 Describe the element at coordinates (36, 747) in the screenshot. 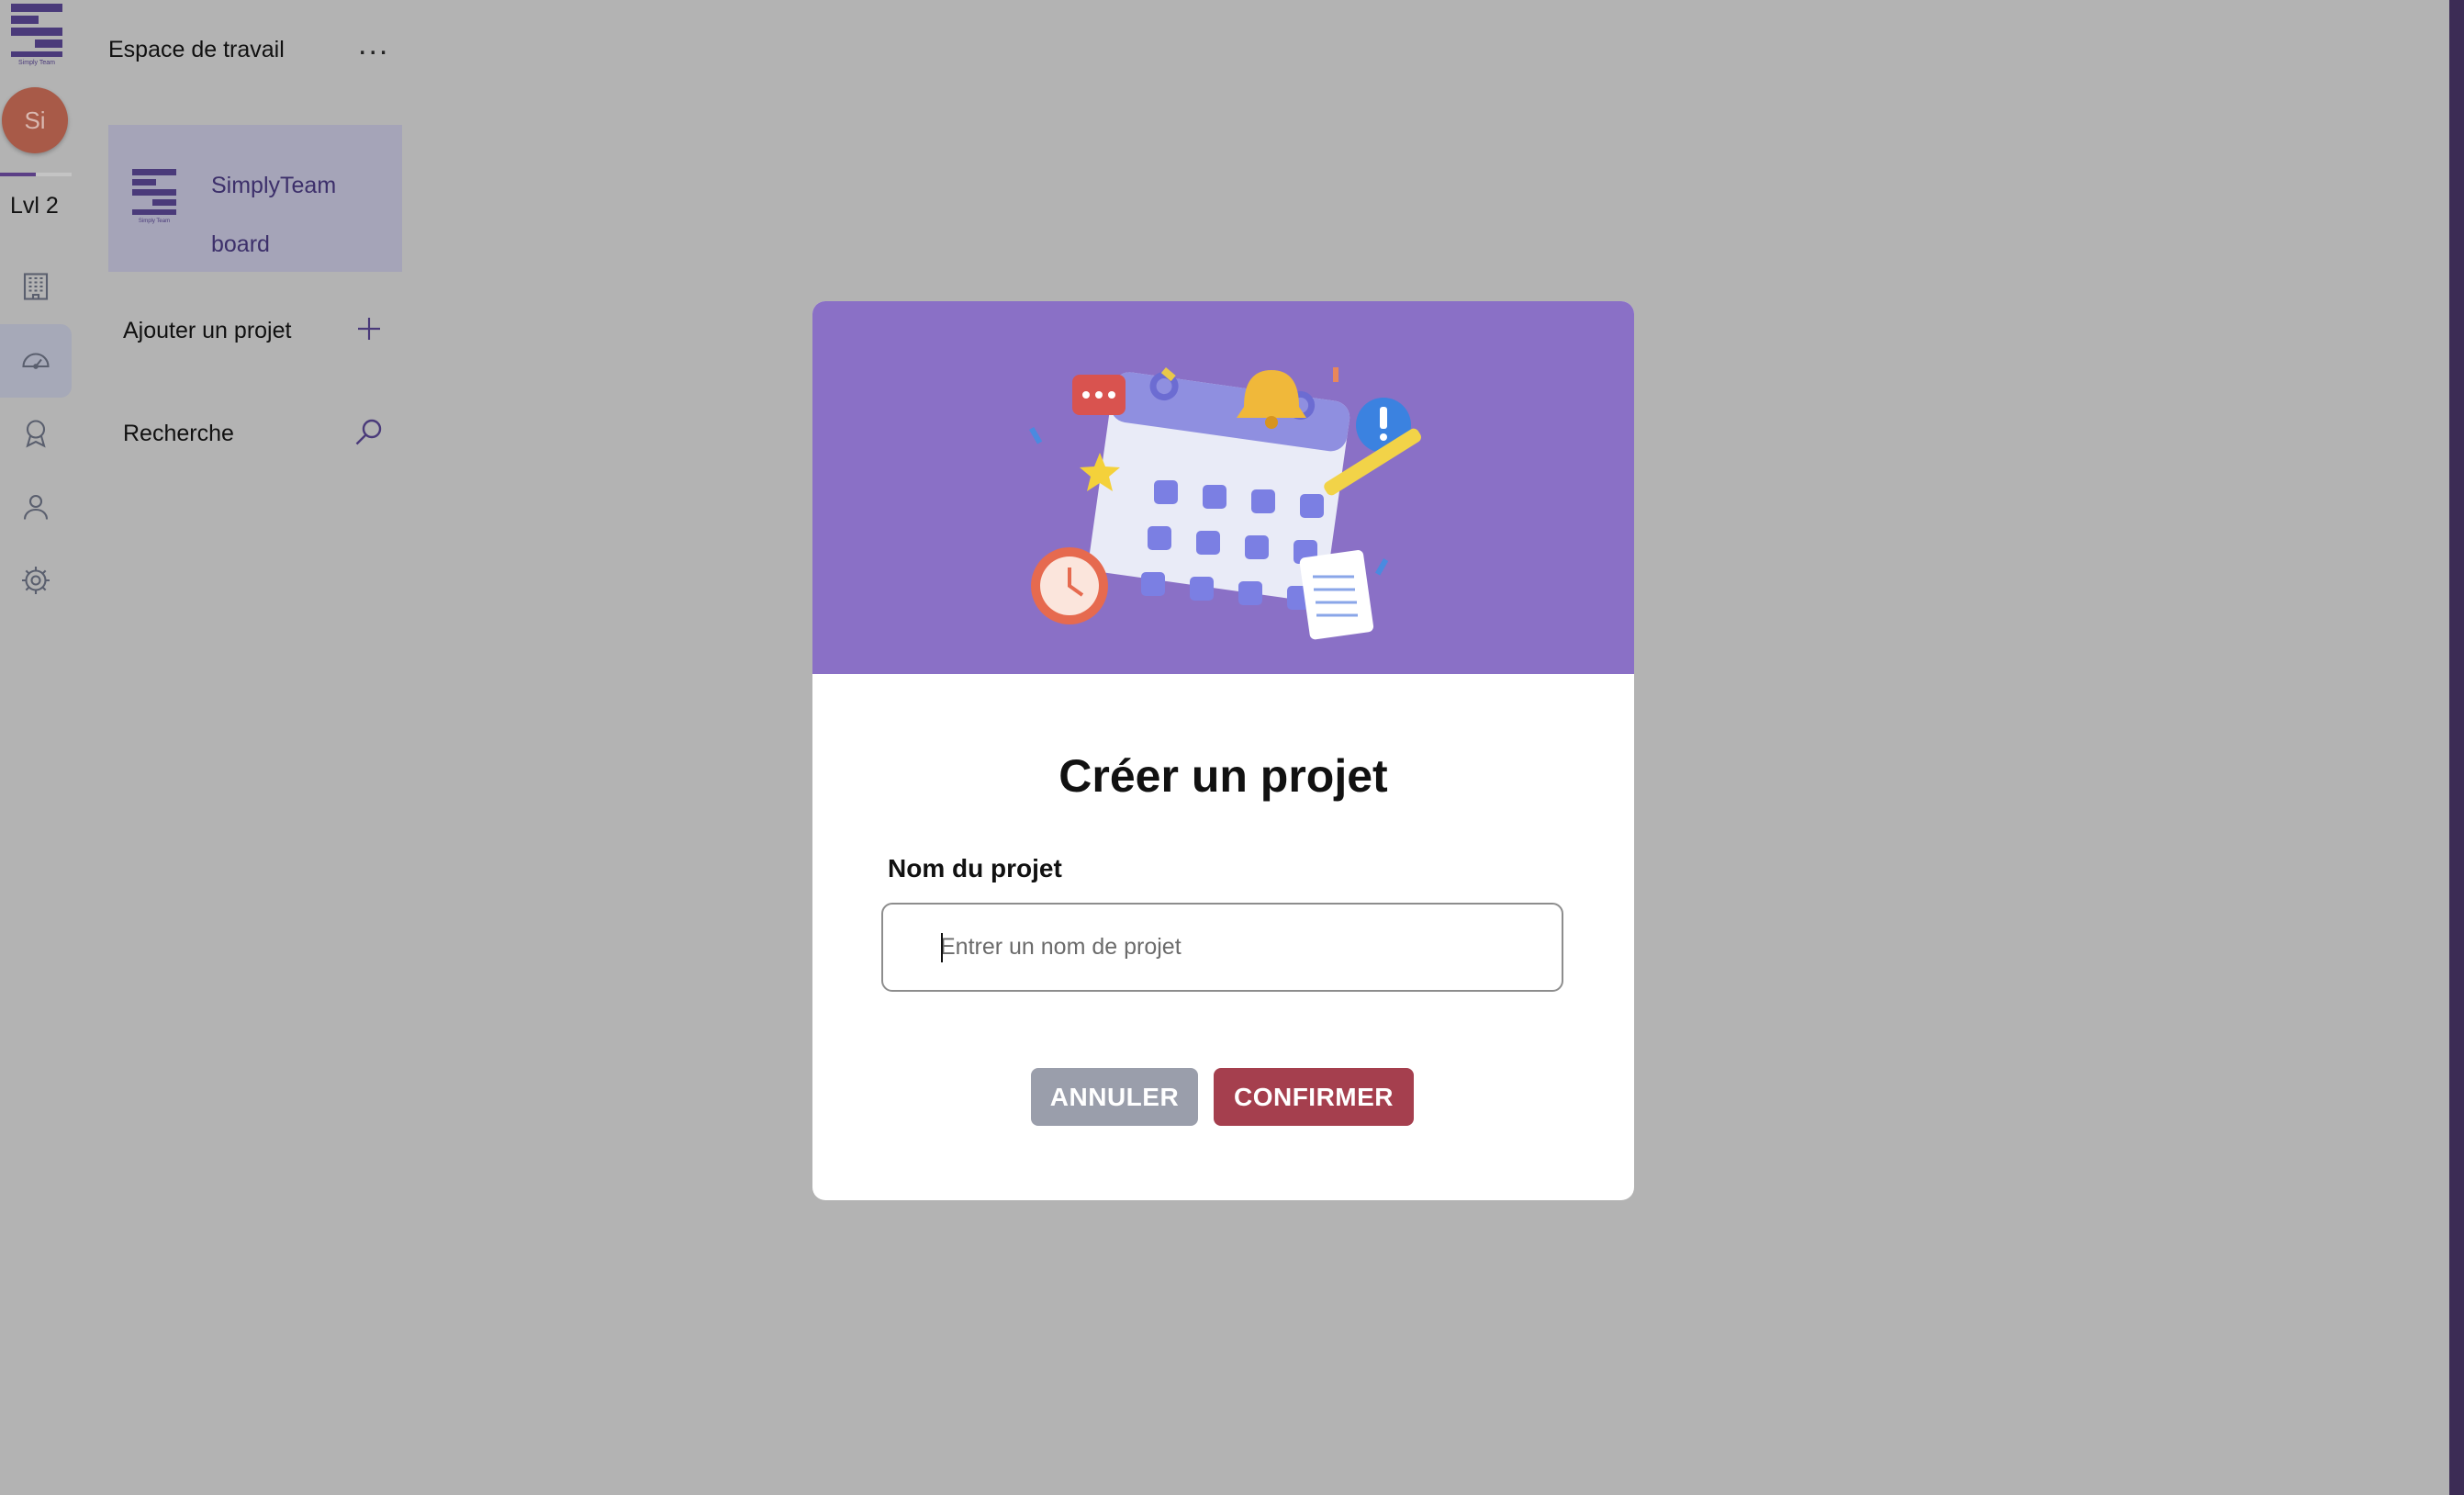

I see `icon-rail: Simply Team Si Lvl 2` at that location.